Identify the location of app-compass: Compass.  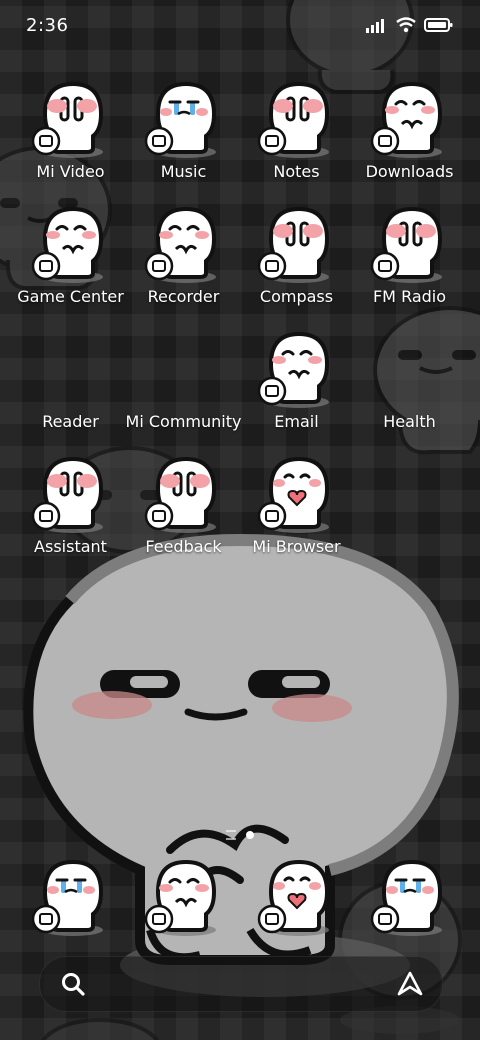
(296, 265).